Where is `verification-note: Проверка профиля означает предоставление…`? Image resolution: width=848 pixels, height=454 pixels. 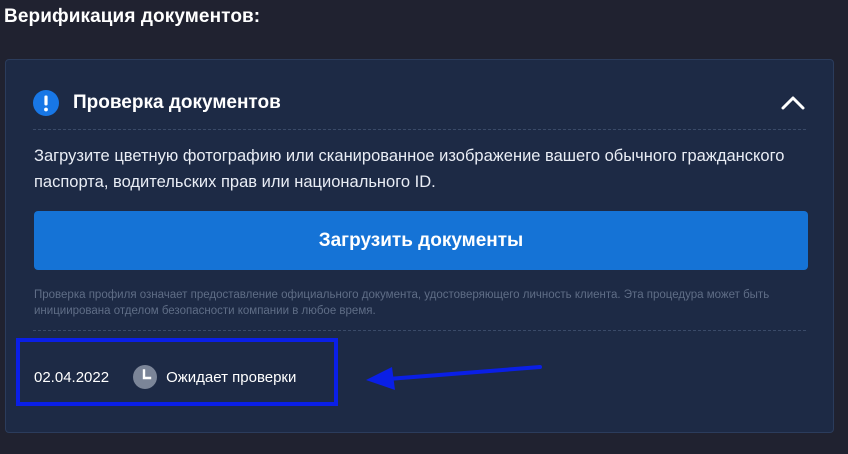
verification-note: Проверка профиля означает предоставление… is located at coordinates (402, 303).